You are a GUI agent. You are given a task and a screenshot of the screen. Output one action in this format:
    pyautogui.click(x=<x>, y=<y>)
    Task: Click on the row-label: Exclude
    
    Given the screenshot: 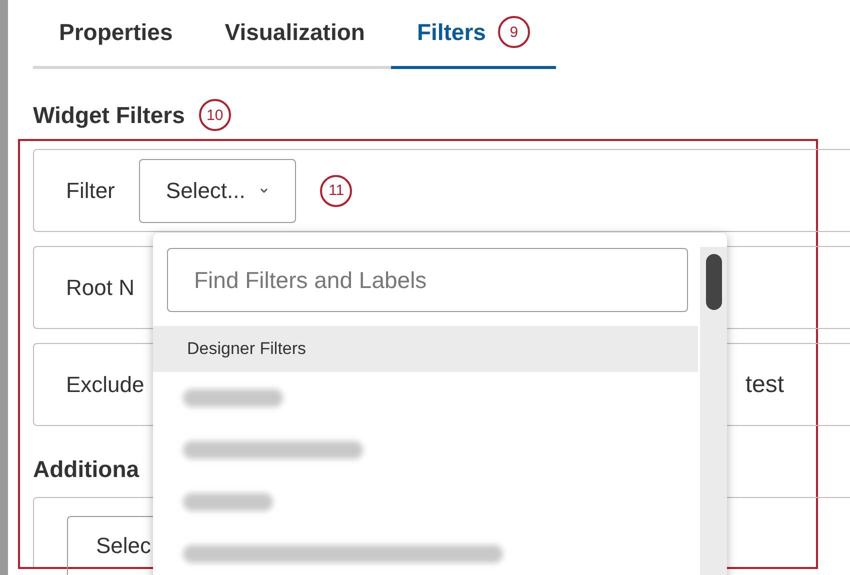 What is the action you would take?
    pyautogui.click(x=105, y=385)
    